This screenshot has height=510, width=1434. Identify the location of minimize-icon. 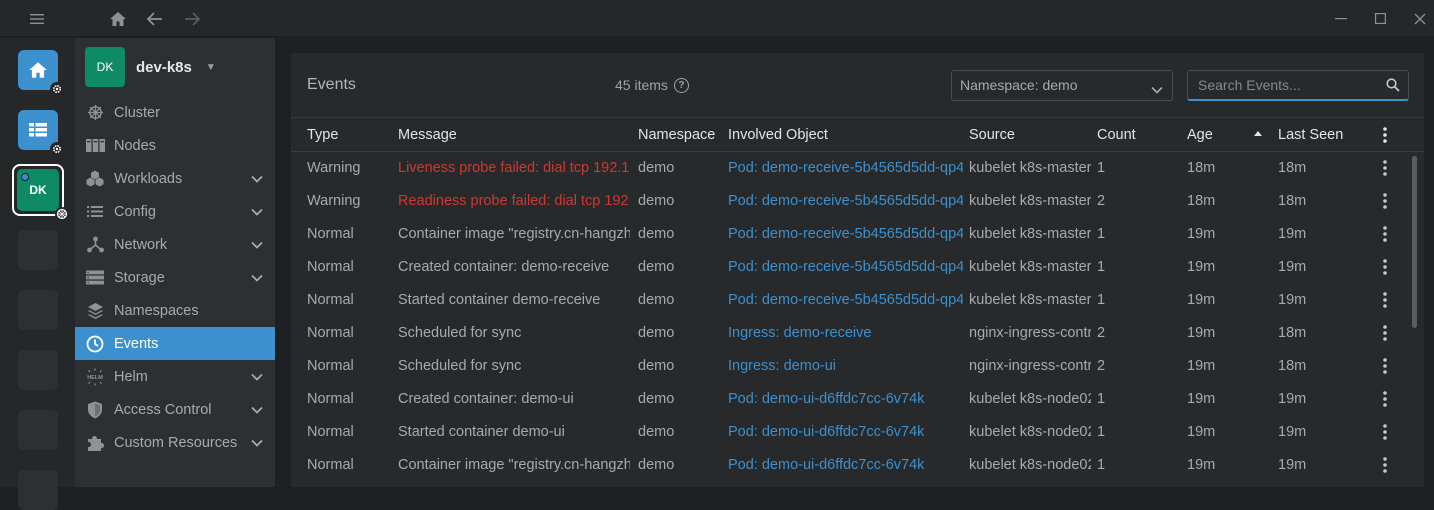
(1341, 18).